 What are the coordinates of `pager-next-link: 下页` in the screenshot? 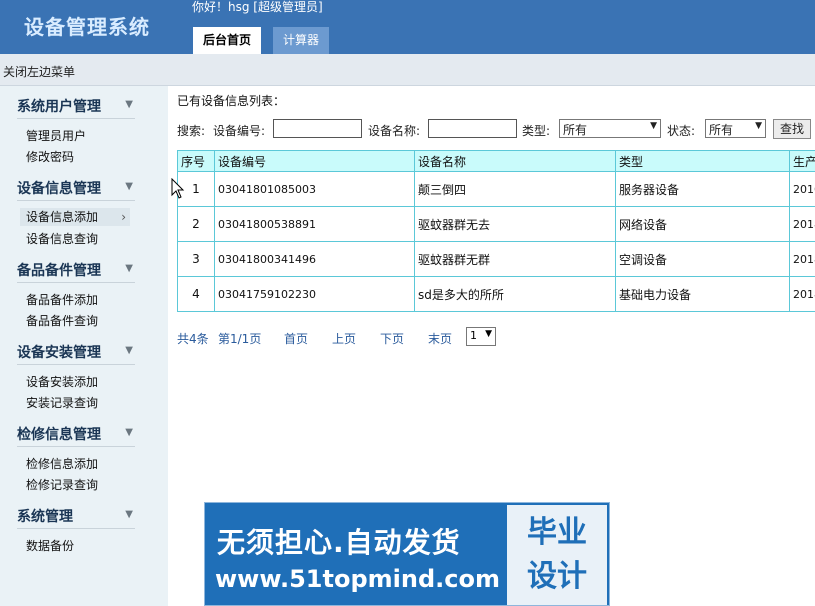 It's located at (392, 338).